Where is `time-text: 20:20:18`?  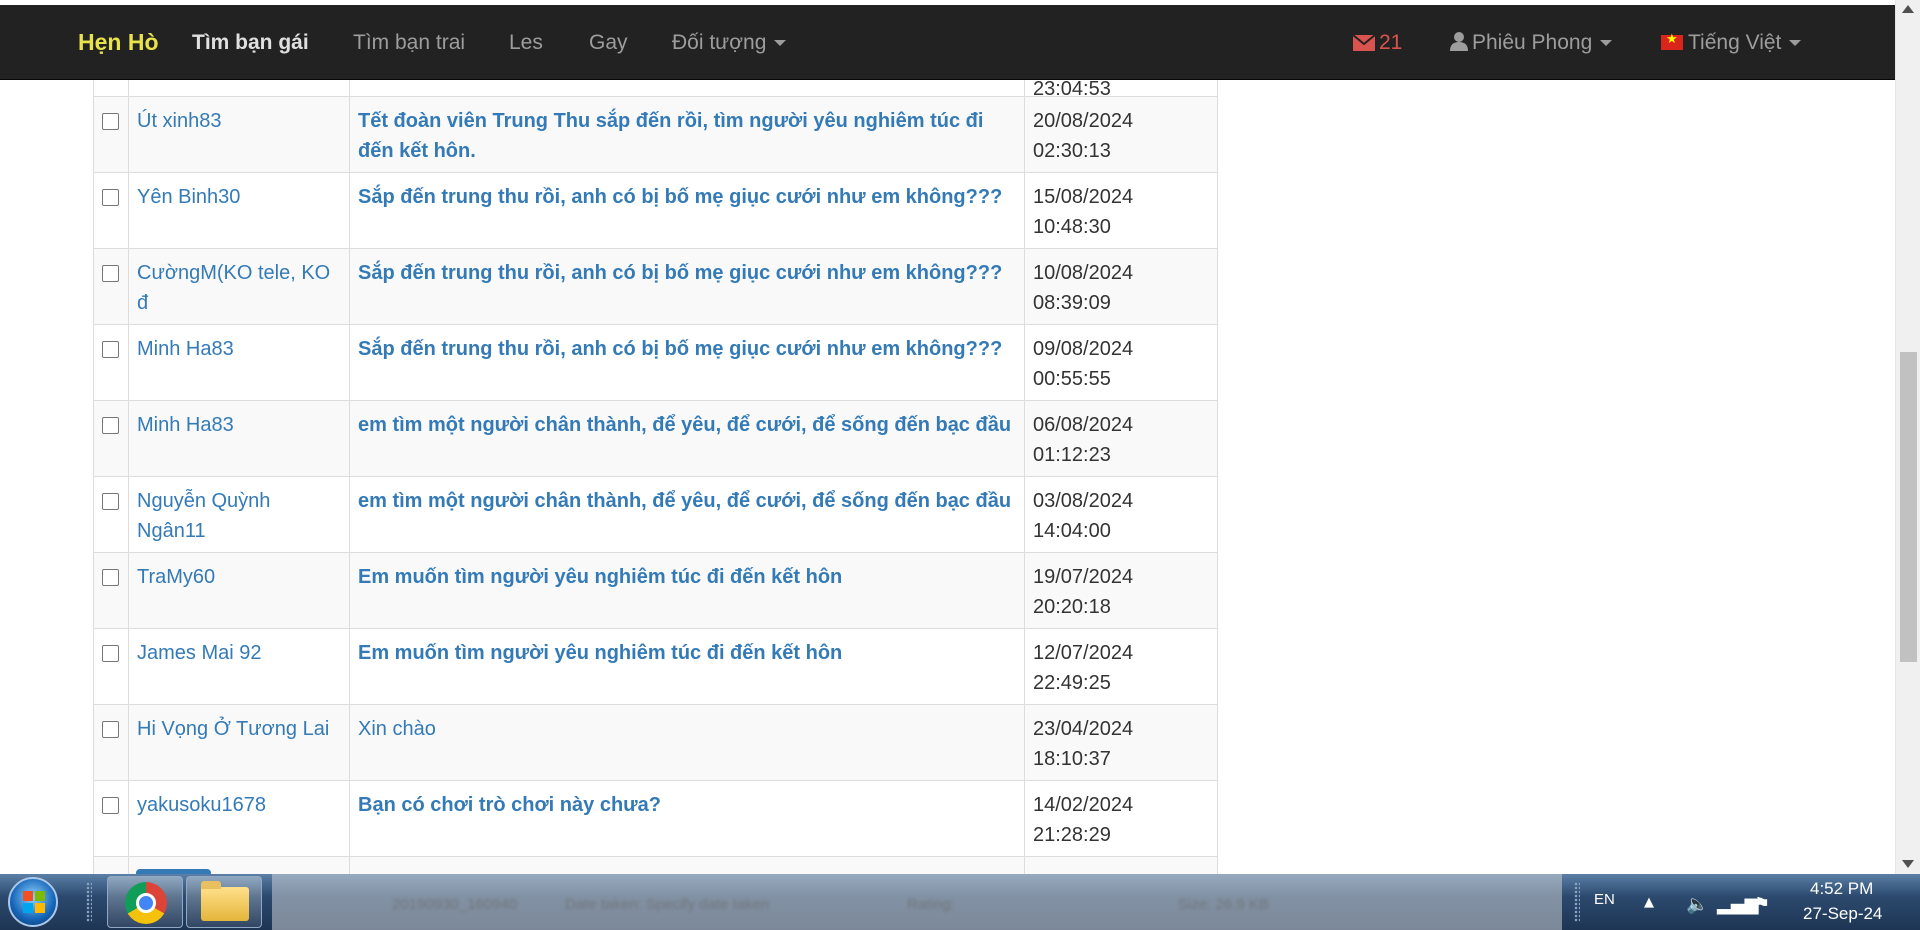 time-text: 20:20:18 is located at coordinates (1072, 607).